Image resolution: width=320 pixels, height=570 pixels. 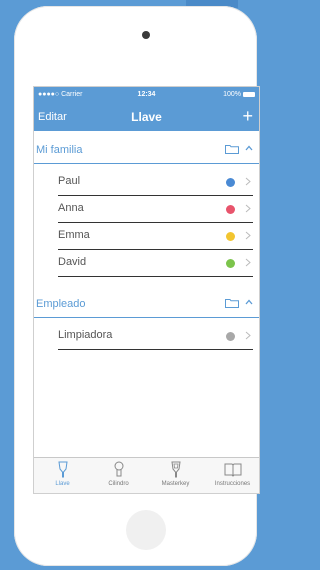 What do you see at coordinates (146, 304) in the screenshot?
I see `group-header-empleado: Empleado` at bounding box center [146, 304].